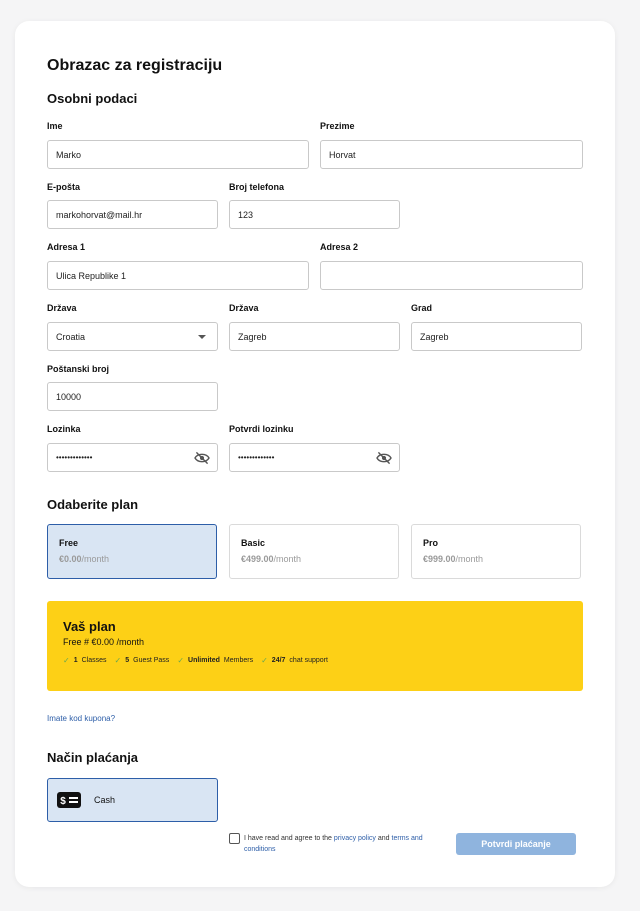 This screenshot has height=911, width=640. Describe the element at coordinates (422, 308) in the screenshot. I see `city-label: Grad` at that location.